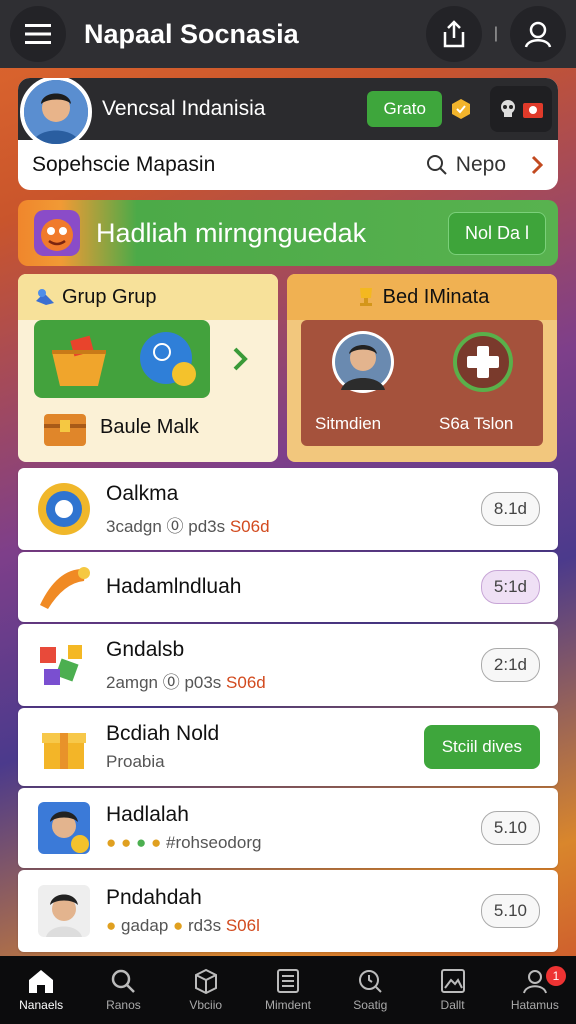 Image resolution: width=576 pixels, height=1024 pixels. I want to click on plus-badge-icon, so click(483, 362).